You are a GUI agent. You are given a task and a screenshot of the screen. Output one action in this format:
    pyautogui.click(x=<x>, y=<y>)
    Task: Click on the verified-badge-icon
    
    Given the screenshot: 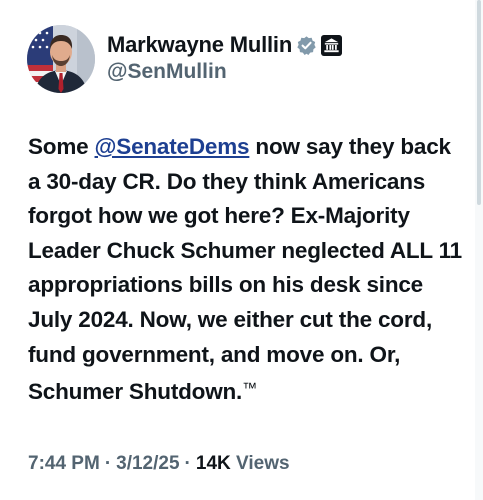 What is the action you would take?
    pyautogui.click(x=306, y=45)
    